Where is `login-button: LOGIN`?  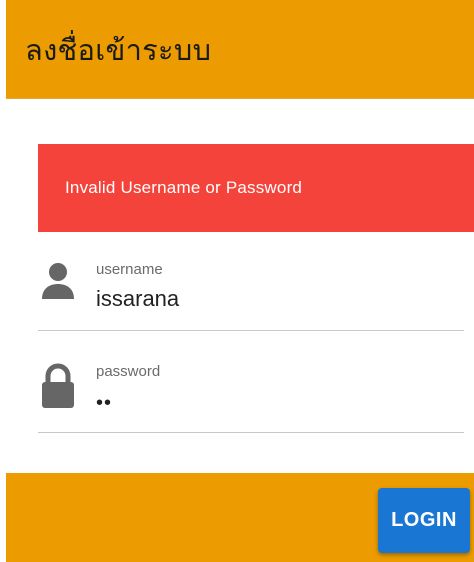
login-button: LOGIN is located at coordinates (424, 520).